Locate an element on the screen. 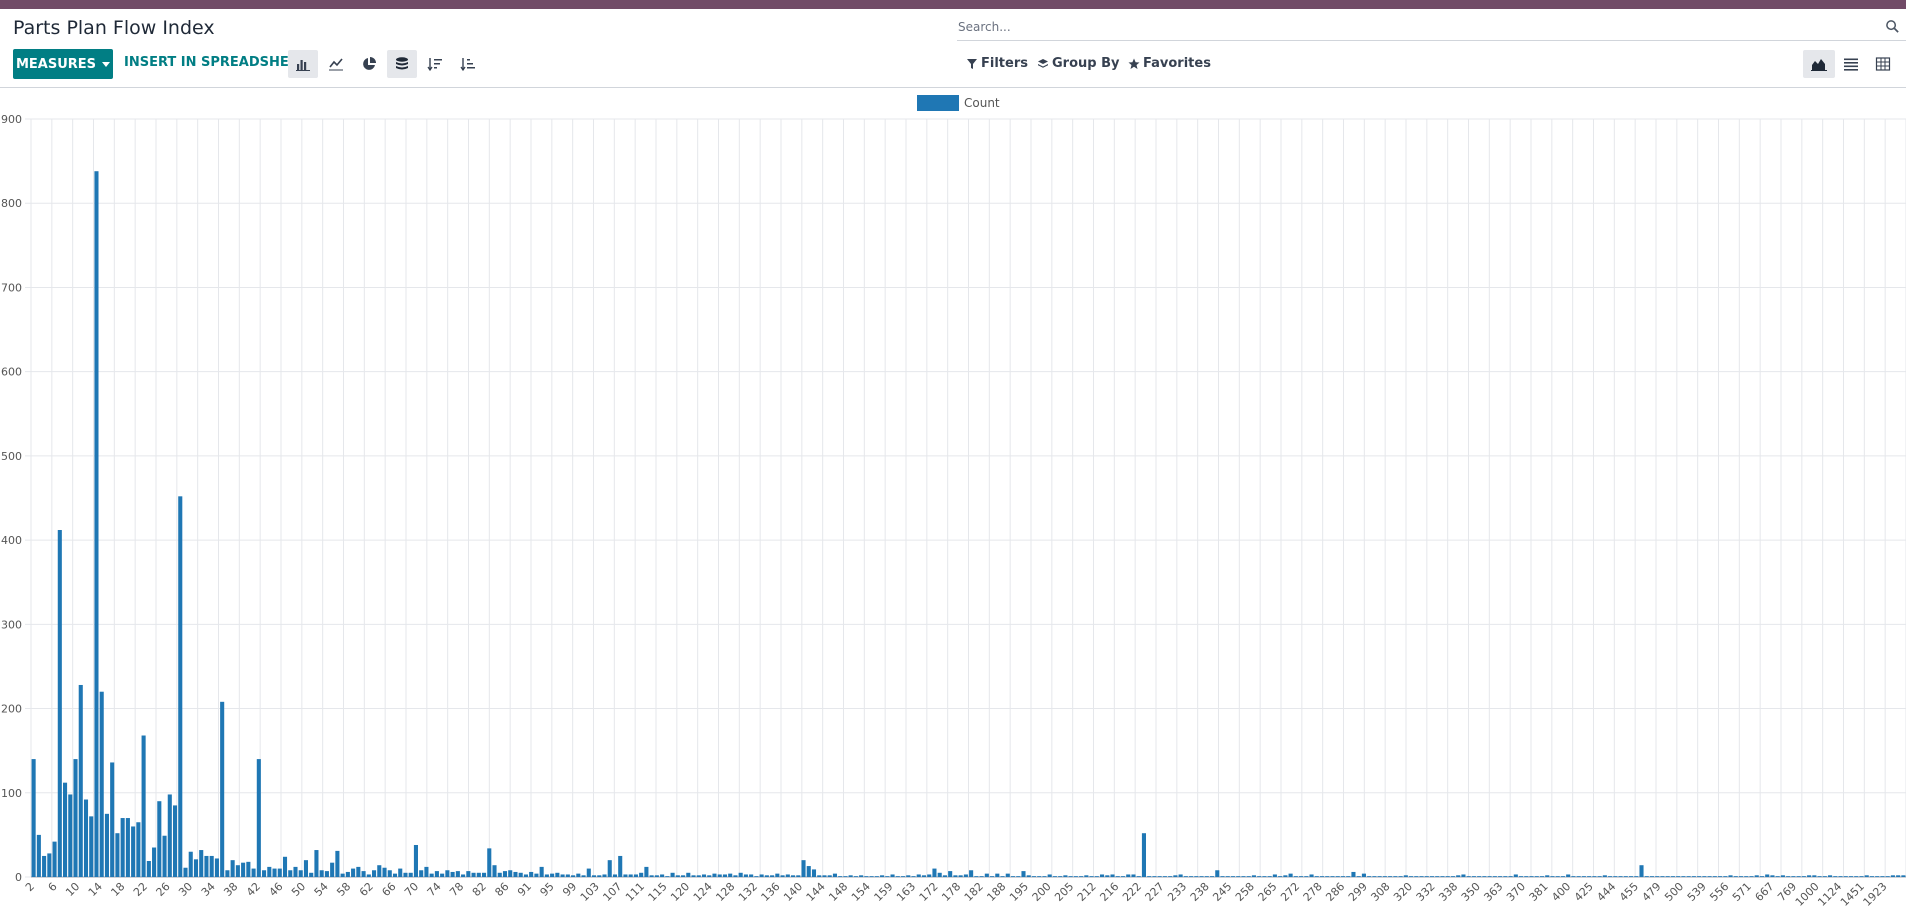 This screenshot has height=921, width=1906. x-tick-label: 455 is located at coordinates (1629, 892).